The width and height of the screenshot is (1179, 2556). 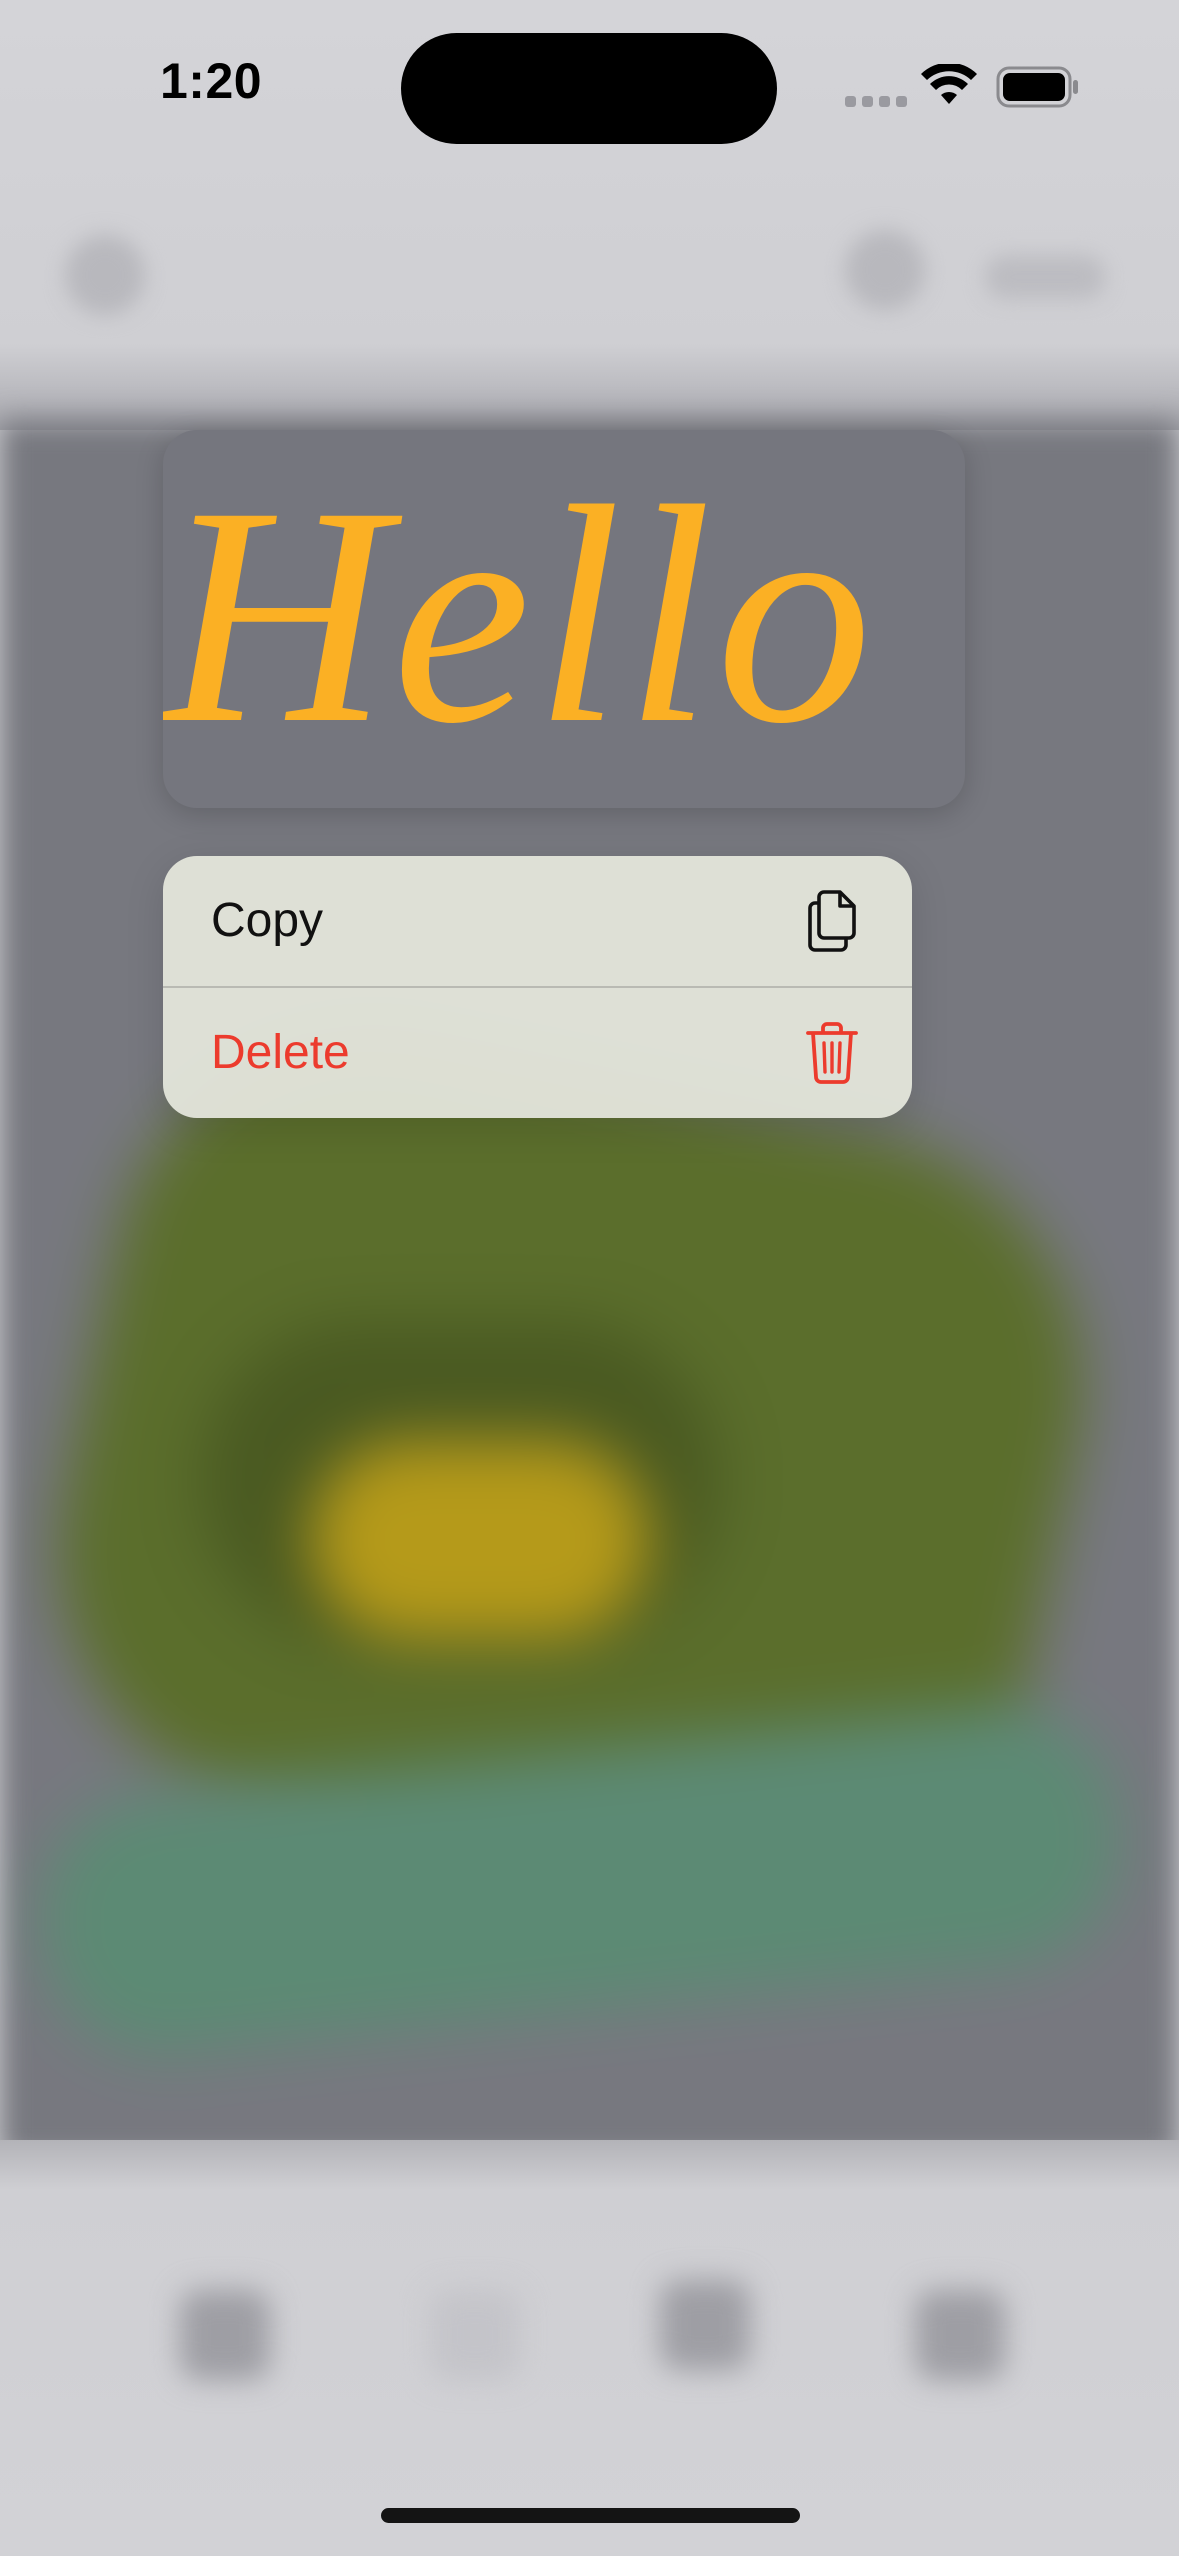 What do you see at coordinates (885, 270) in the screenshot?
I see `background-action-icon` at bounding box center [885, 270].